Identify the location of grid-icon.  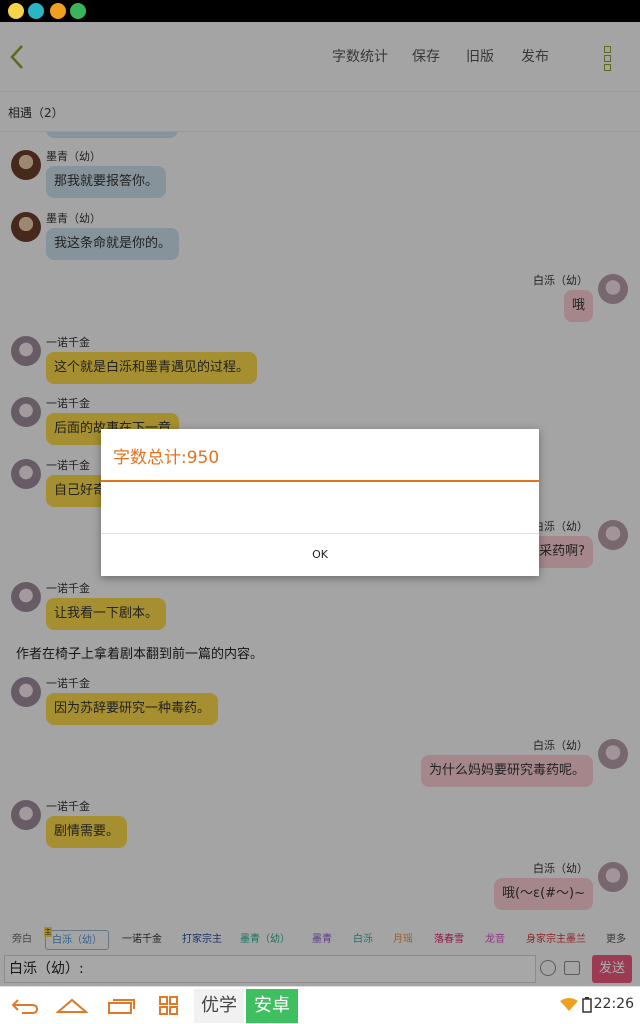
(169, 1006).